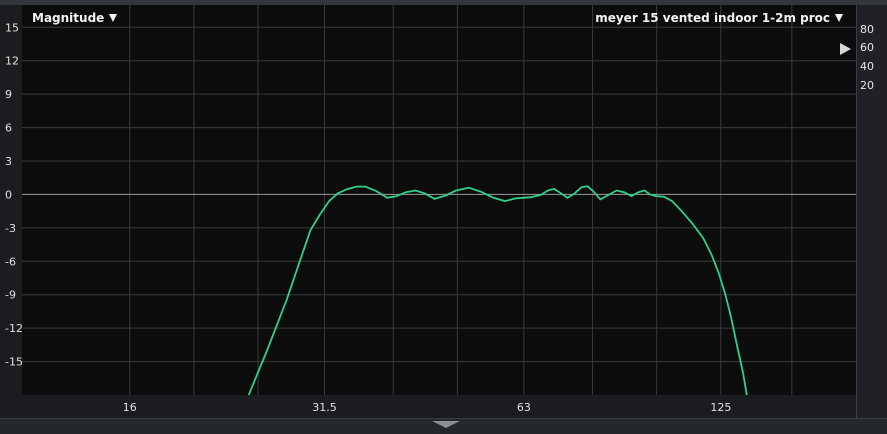  What do you see at coordinates (867, 47) in the screenshot?
I see `coherence-label-60: 60` at bounding box center [867, 47].